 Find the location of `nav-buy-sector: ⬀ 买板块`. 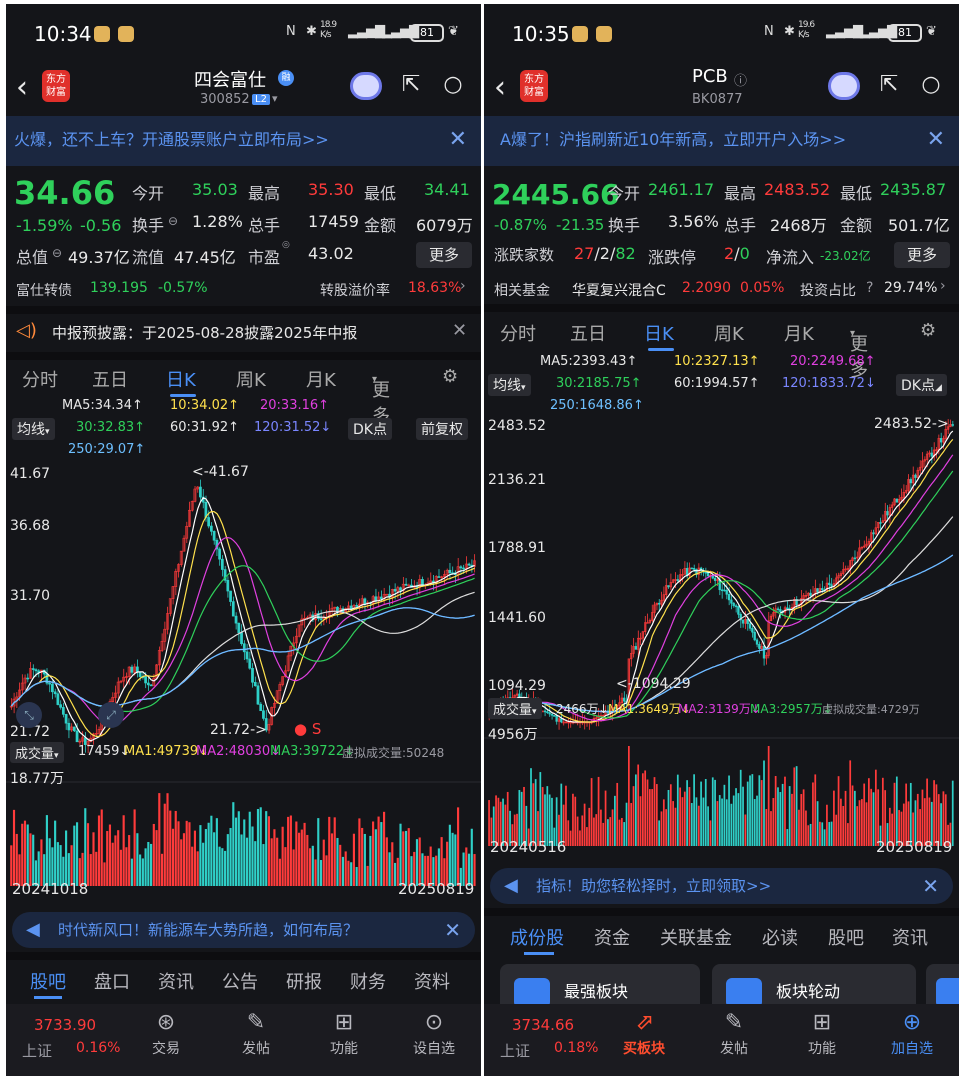

nav-buy-sector: ⬀ 买板块 is located at coordinates (644, 1034).